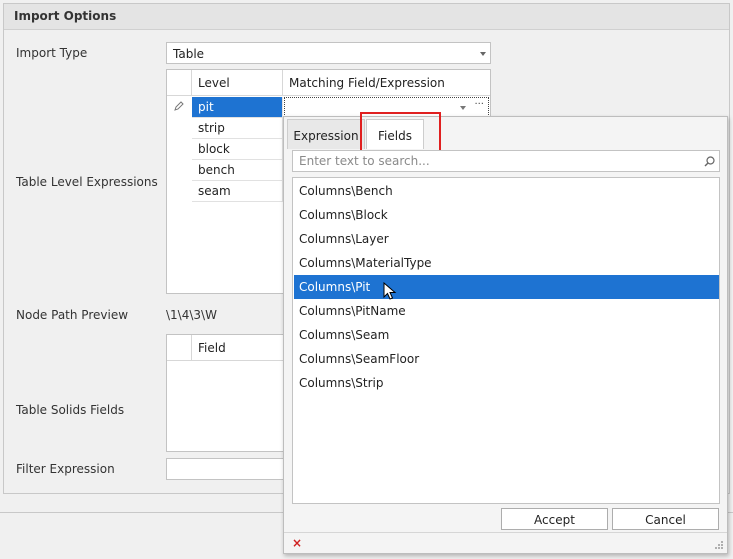  What do you see at coordinates (506, 191) in the screenshot?
I see `field-item-bench: Columns\Bench` at bounding box center [506, 191].